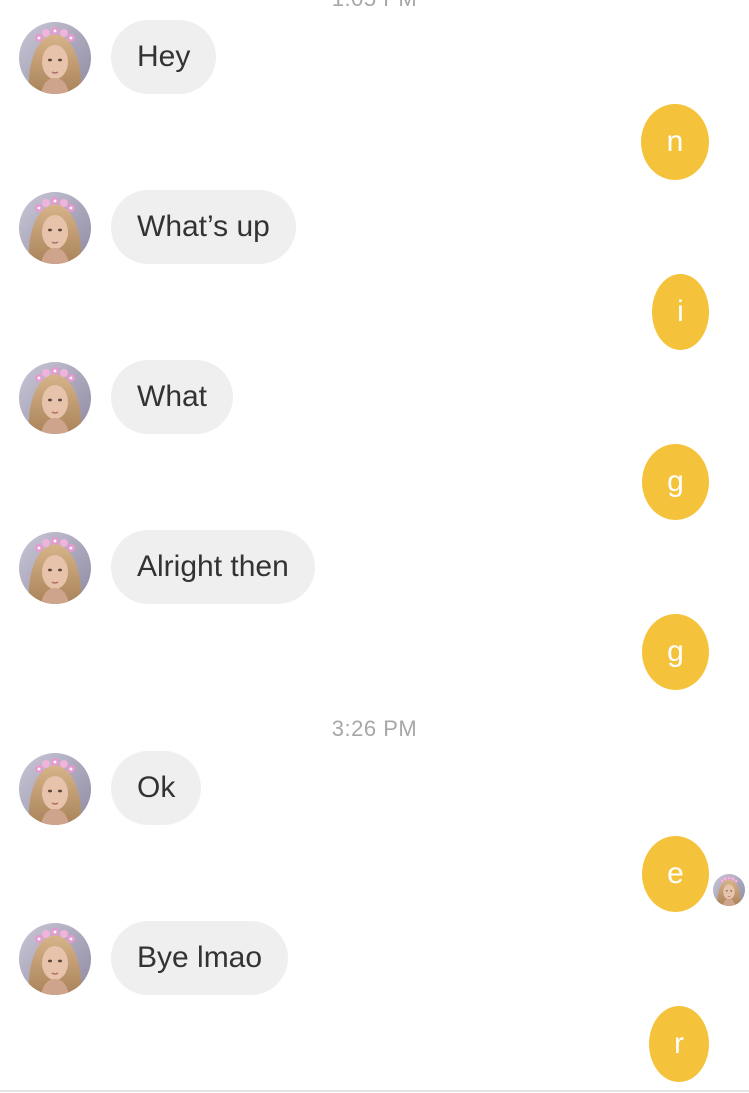 The height and width of the screenshot is (1093, 749). I want to click on outgoing-message: i, so click(680, 312).